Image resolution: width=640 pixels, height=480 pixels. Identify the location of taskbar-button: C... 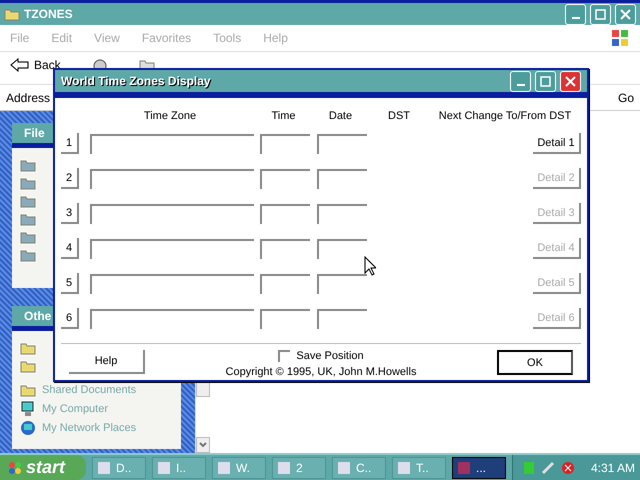
(359, 467).